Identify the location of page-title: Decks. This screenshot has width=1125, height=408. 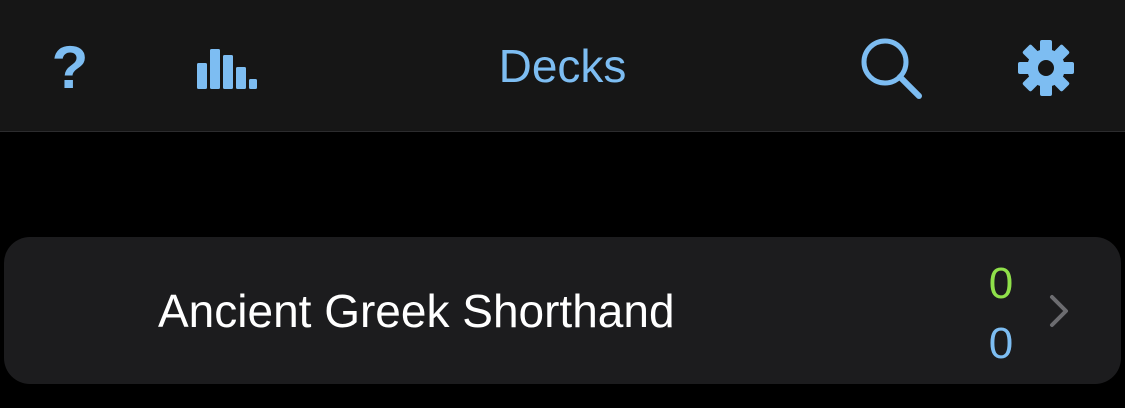
(562, 66).